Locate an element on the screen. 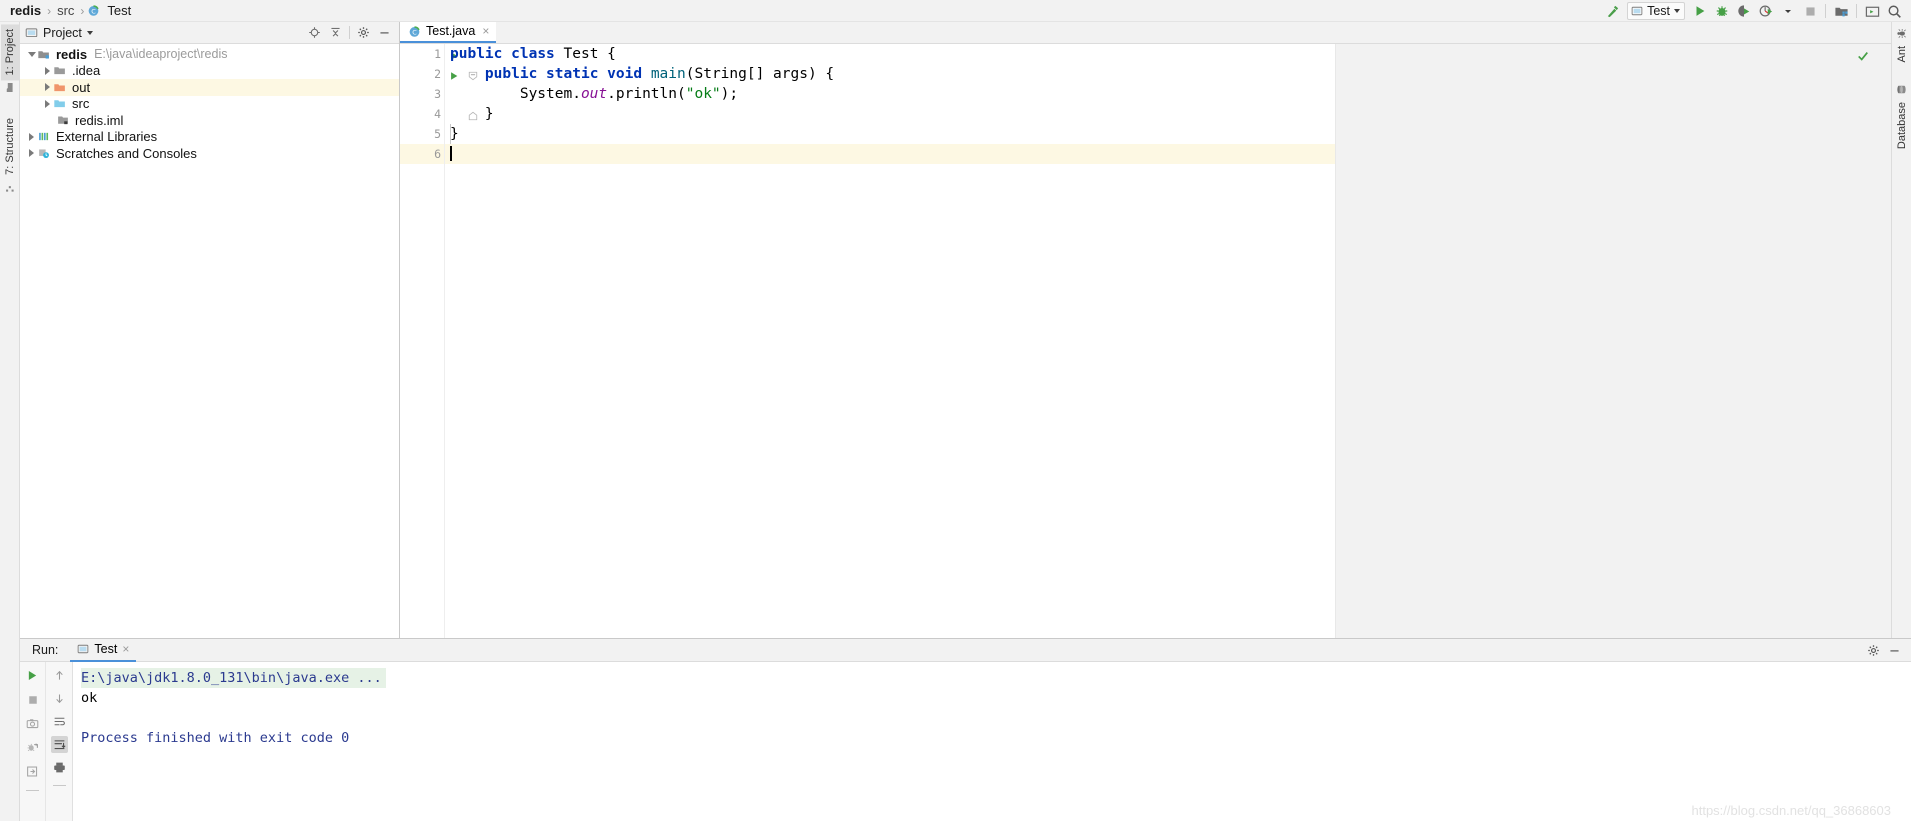 This screenshot has width=1911, height=821. line-number: 5 is located at coordinates (437, 134).